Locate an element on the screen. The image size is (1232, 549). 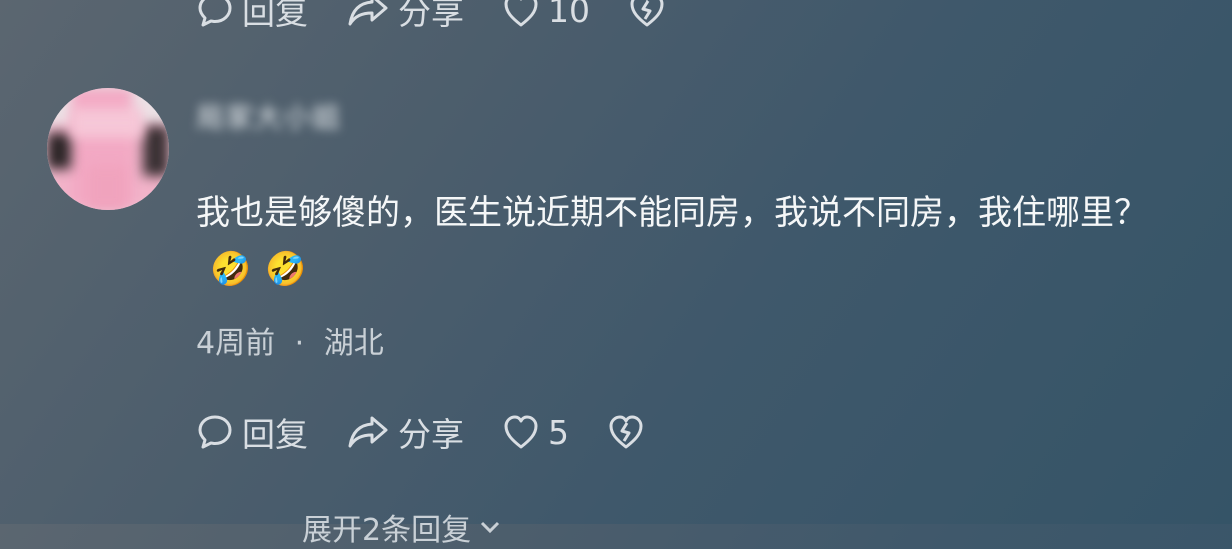
expand-replies-label: 展开2条回复 is located at coordinates (387, 530).